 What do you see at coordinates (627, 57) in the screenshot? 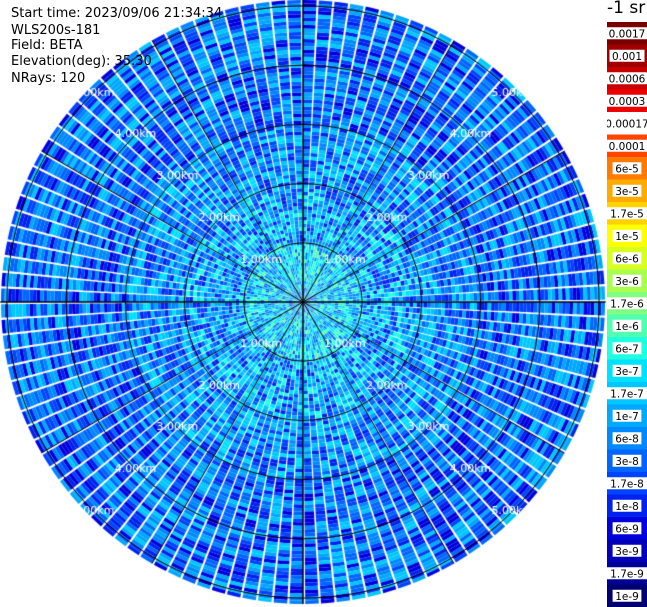
I see `colorbar-tick-label: 0.001` at bounding box center [627, 57].